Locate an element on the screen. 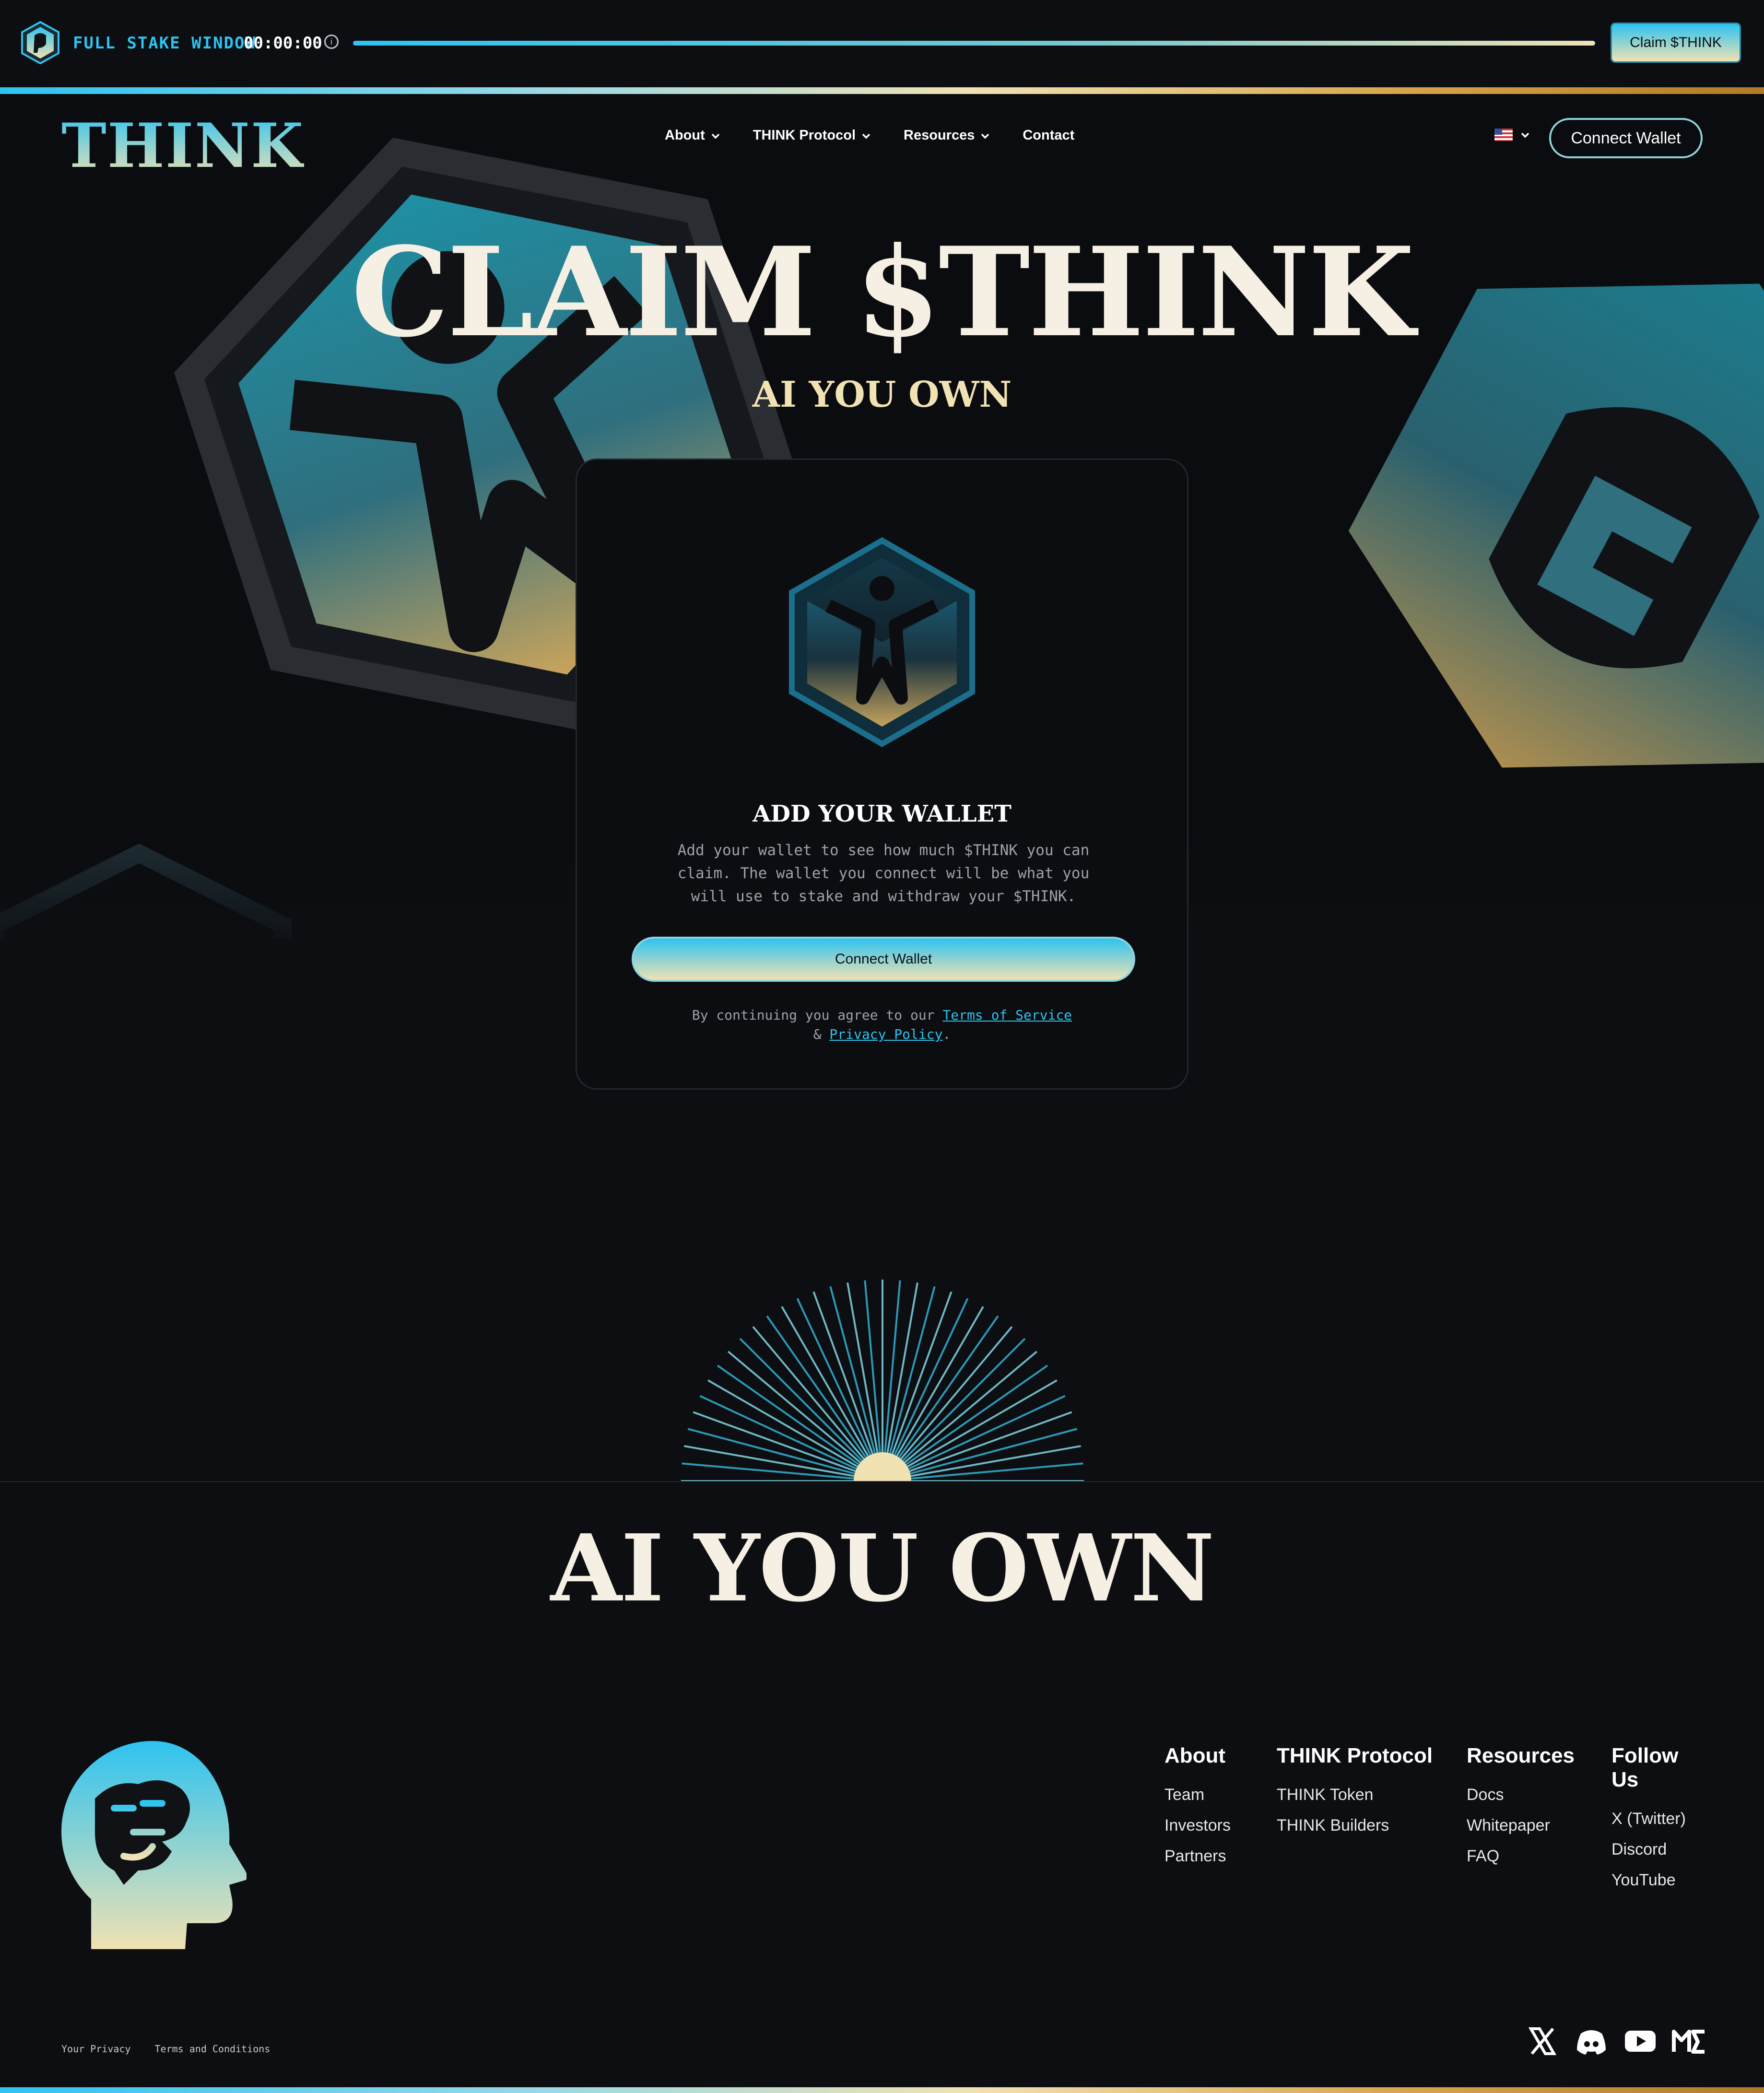 The height and width of the screenshot is (2093, 1764). footer-column-title: Resources is located at coordinates (1521, 1755).